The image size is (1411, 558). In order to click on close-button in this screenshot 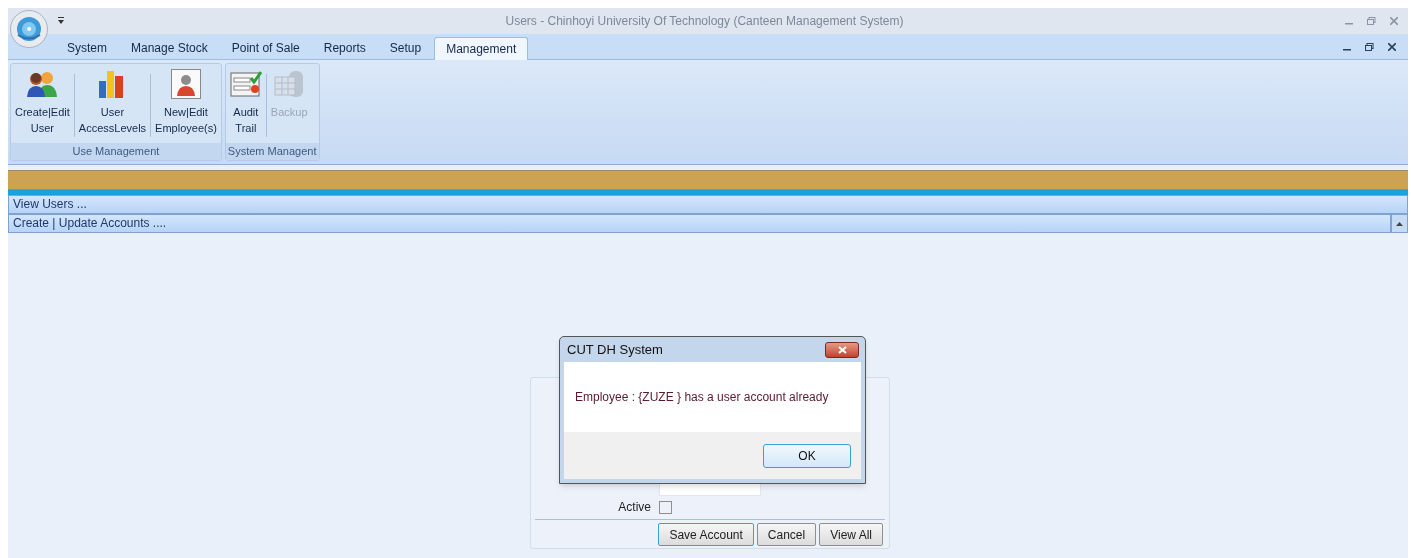, I will do `click(842, 349)`.